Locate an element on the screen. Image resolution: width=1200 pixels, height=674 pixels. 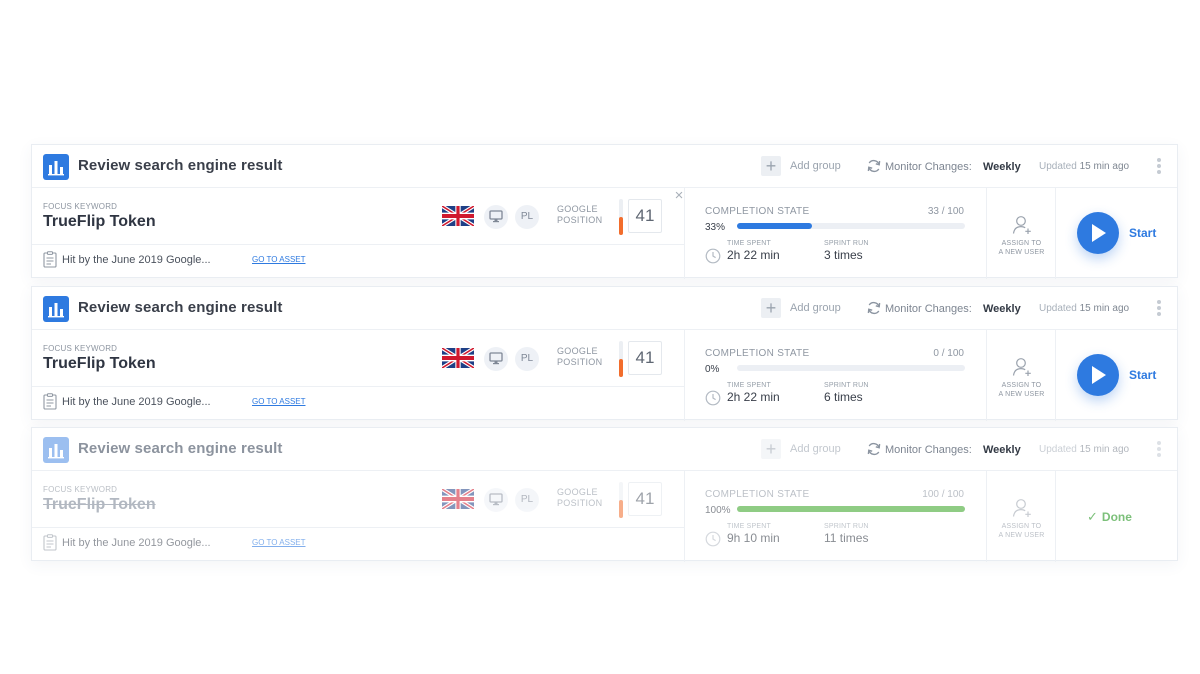
action-pane: ✓ Done is located at coordinates (1117, 516).